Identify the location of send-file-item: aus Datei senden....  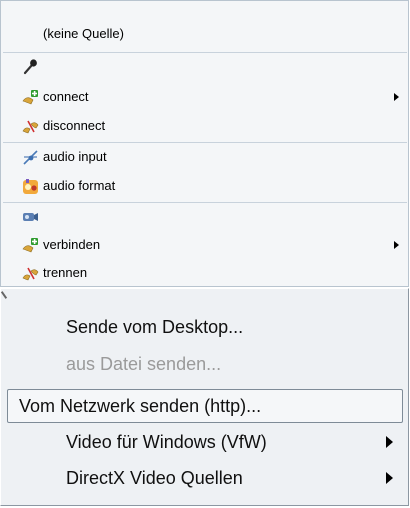
(205, 364).